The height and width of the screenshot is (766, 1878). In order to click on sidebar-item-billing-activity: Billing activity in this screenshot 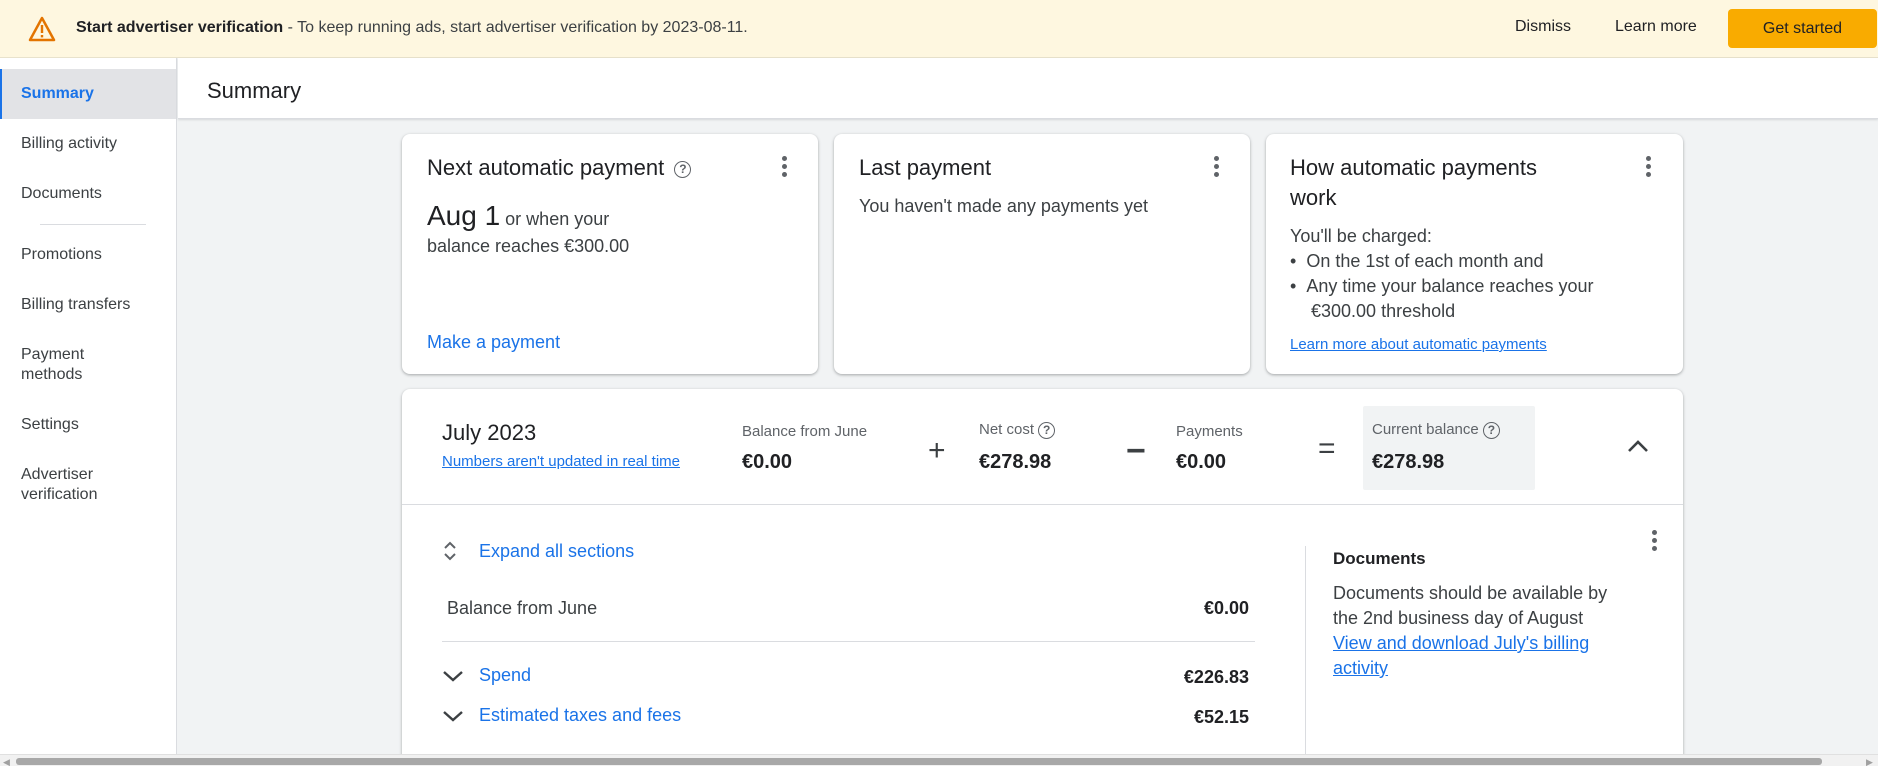, I will do `click(88, 144)`.